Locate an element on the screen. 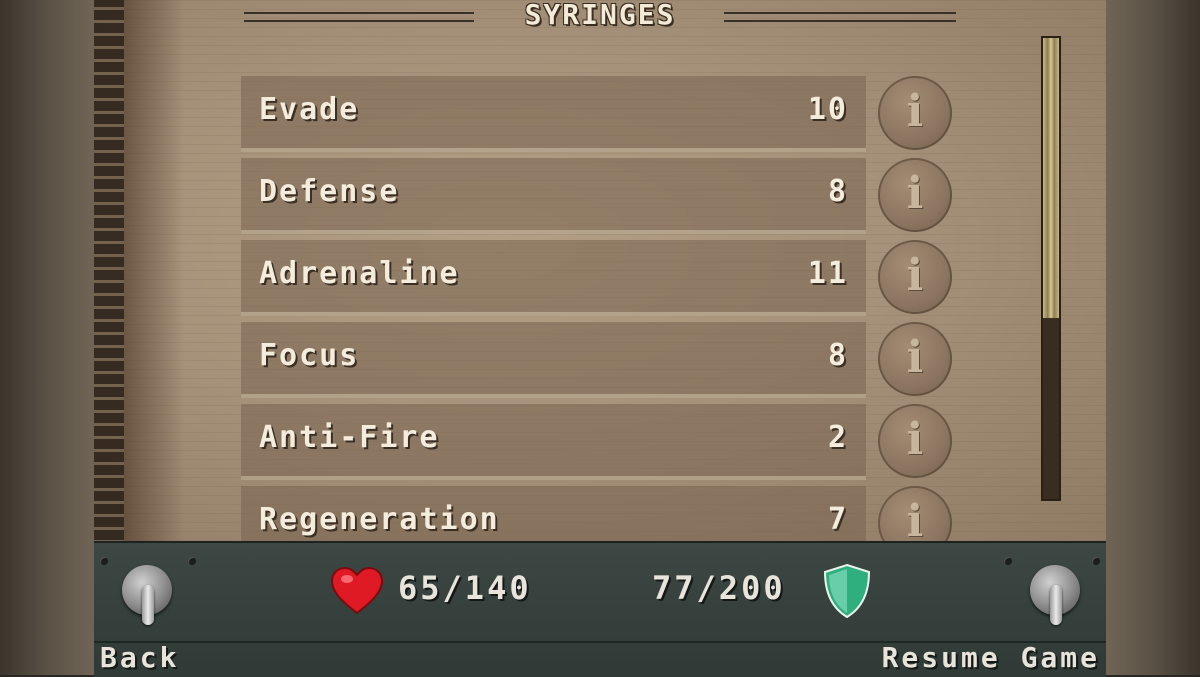  list-item-bar: Regeneration 7 is located at coordinates (553, 513).